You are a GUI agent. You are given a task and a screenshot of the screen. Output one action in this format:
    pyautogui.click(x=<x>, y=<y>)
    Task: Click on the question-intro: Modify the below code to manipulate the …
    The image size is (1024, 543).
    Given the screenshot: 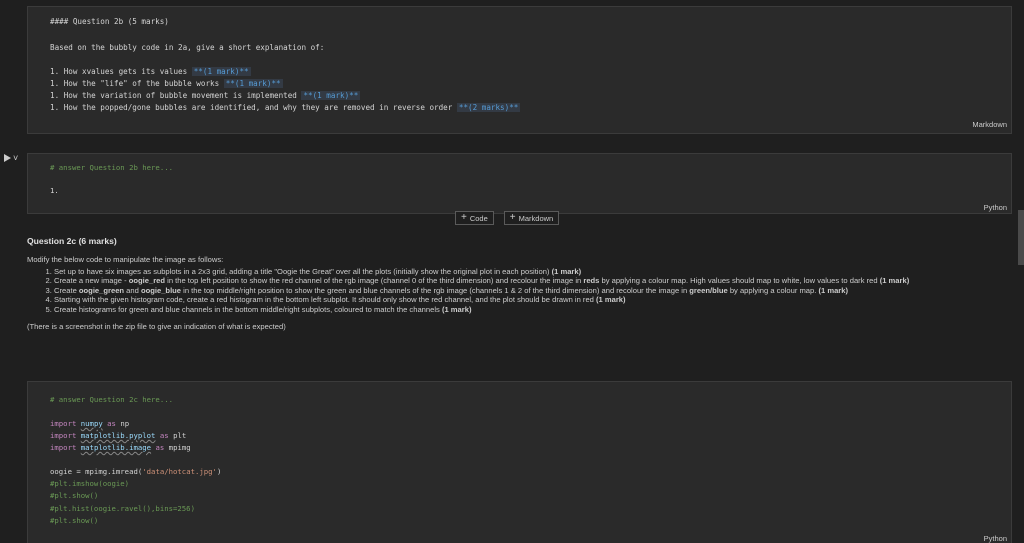 What is the action you would take?
    pyautogui.click(x=125, y=259)
    